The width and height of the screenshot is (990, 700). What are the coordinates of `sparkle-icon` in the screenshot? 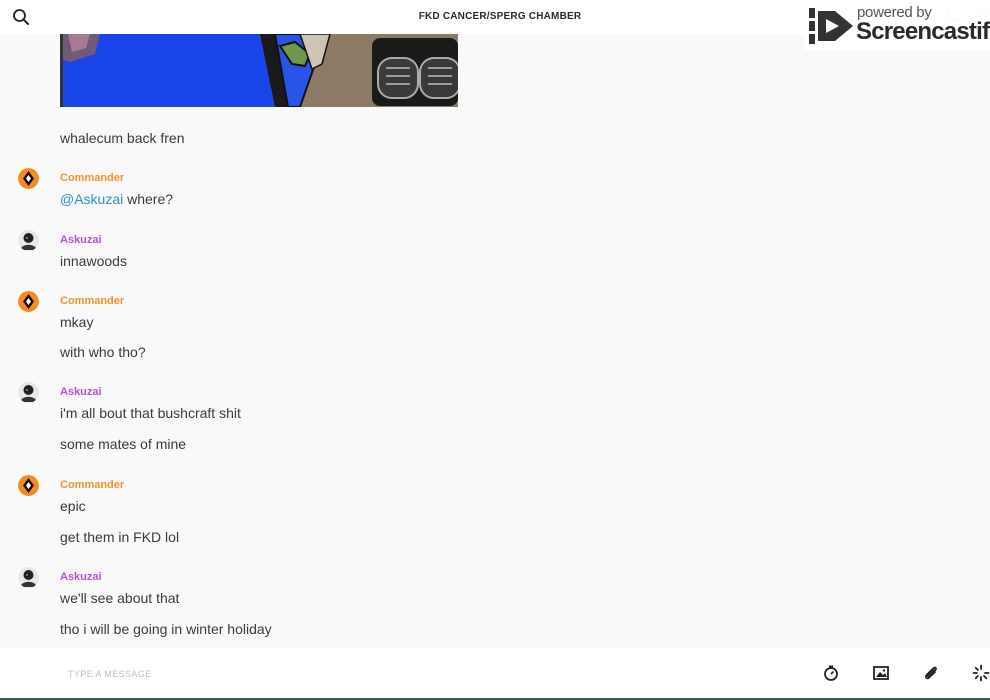 It's located at (981, 673).